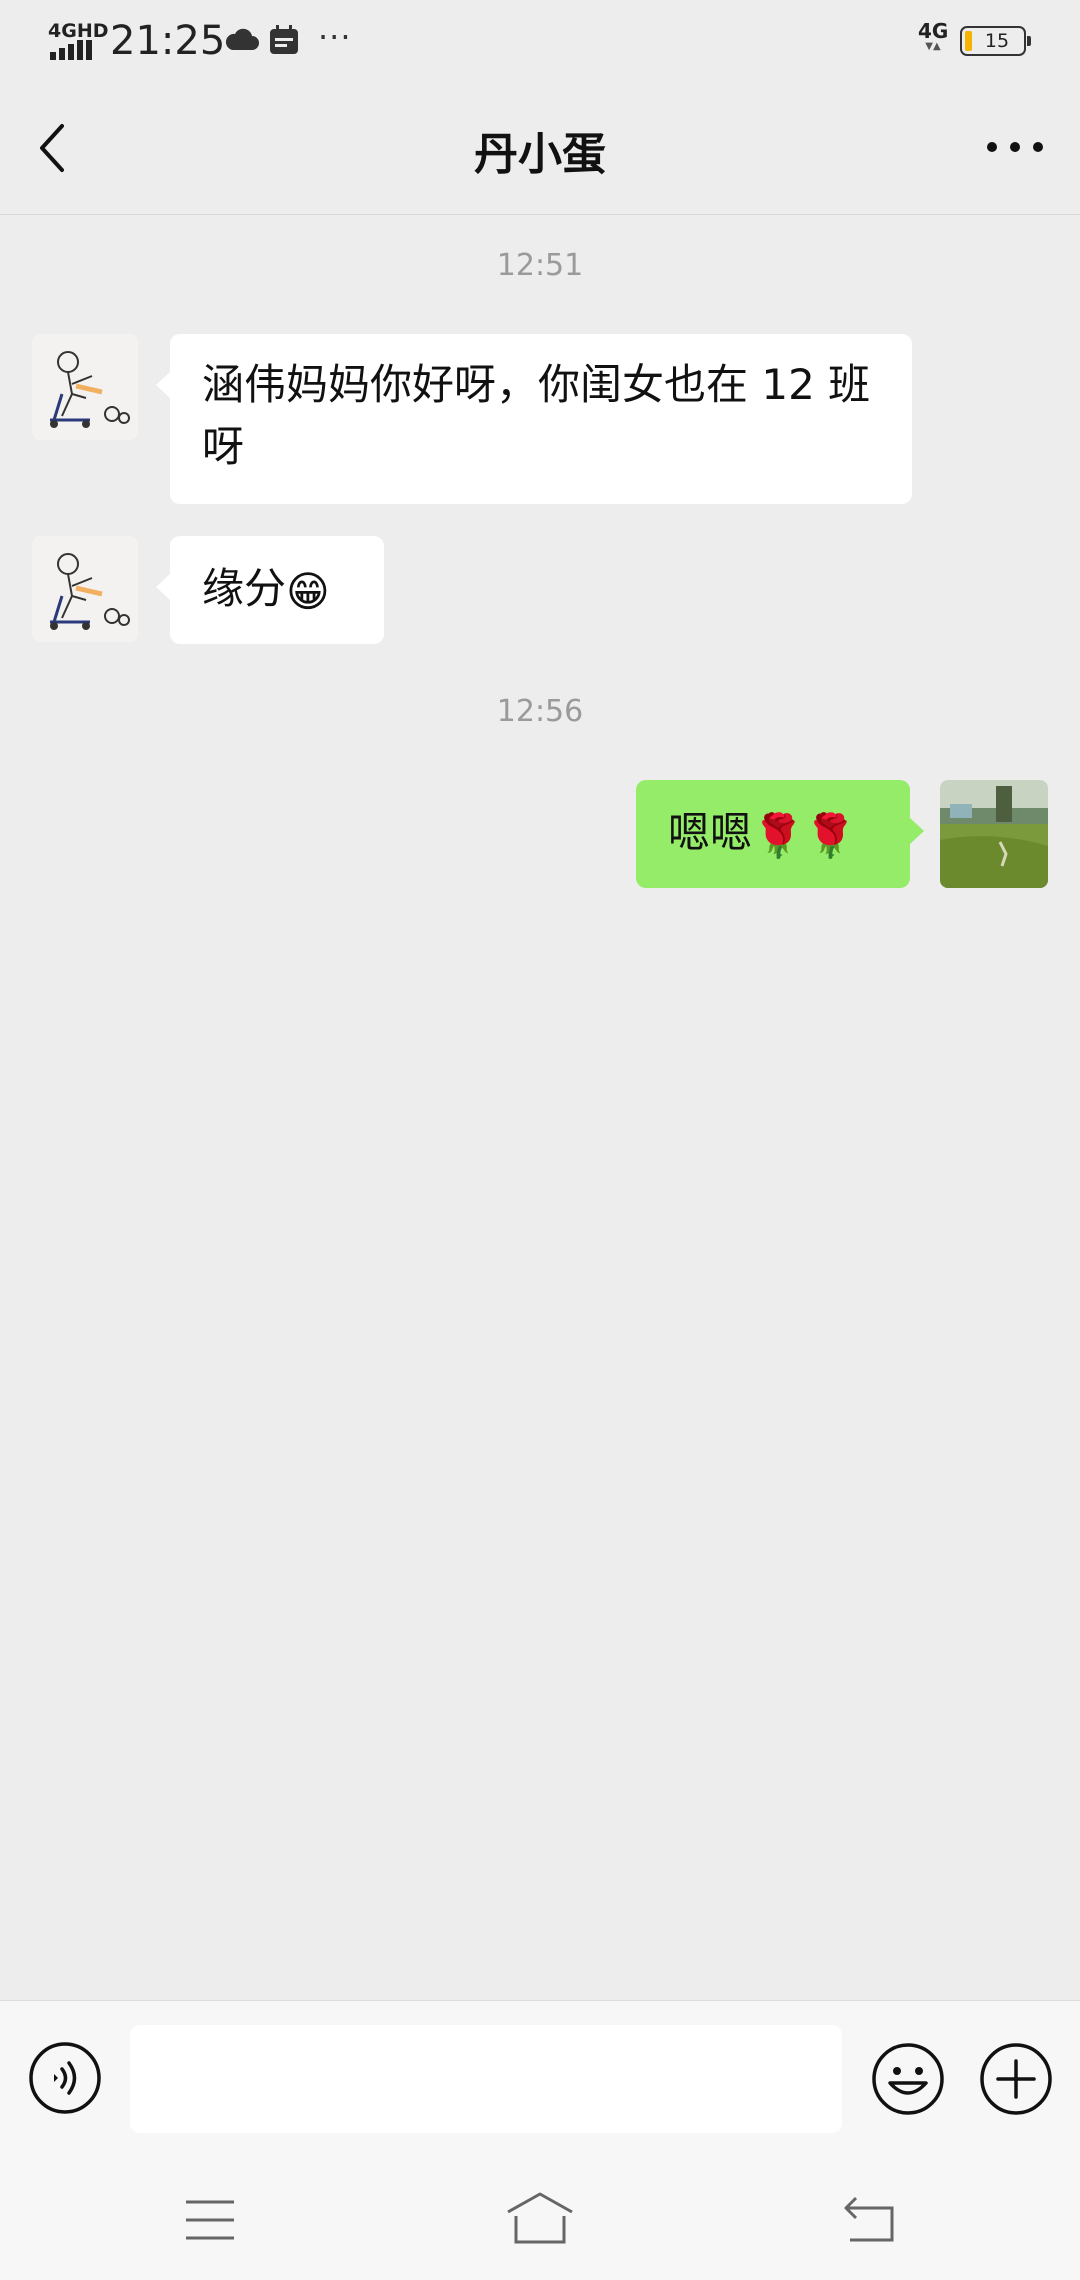  I want to click on emoji-icon, so click(908, 2079).